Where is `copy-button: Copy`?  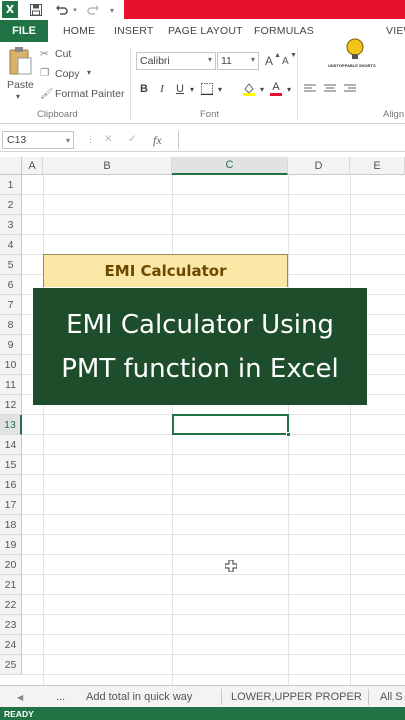 copy-button: Copy is located at coordinates (67, 74).